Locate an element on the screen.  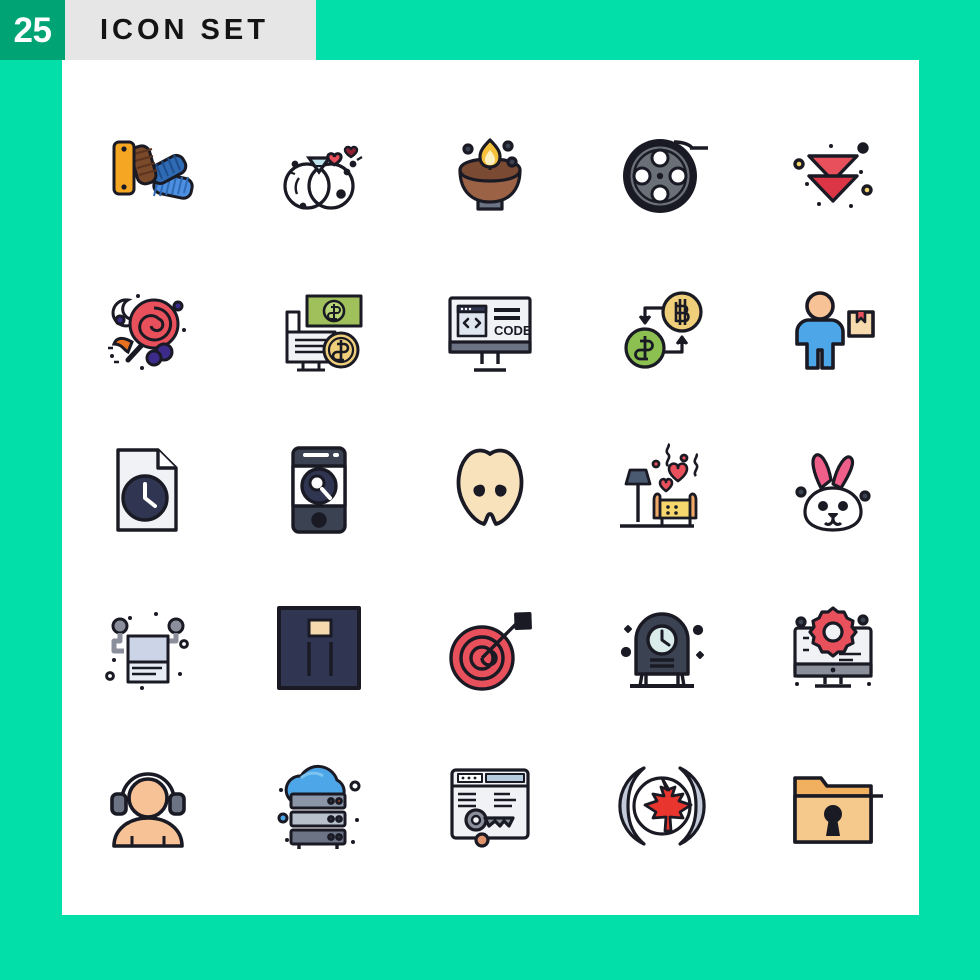
header: 25 ICON SET is located at coordinates (158, 30).